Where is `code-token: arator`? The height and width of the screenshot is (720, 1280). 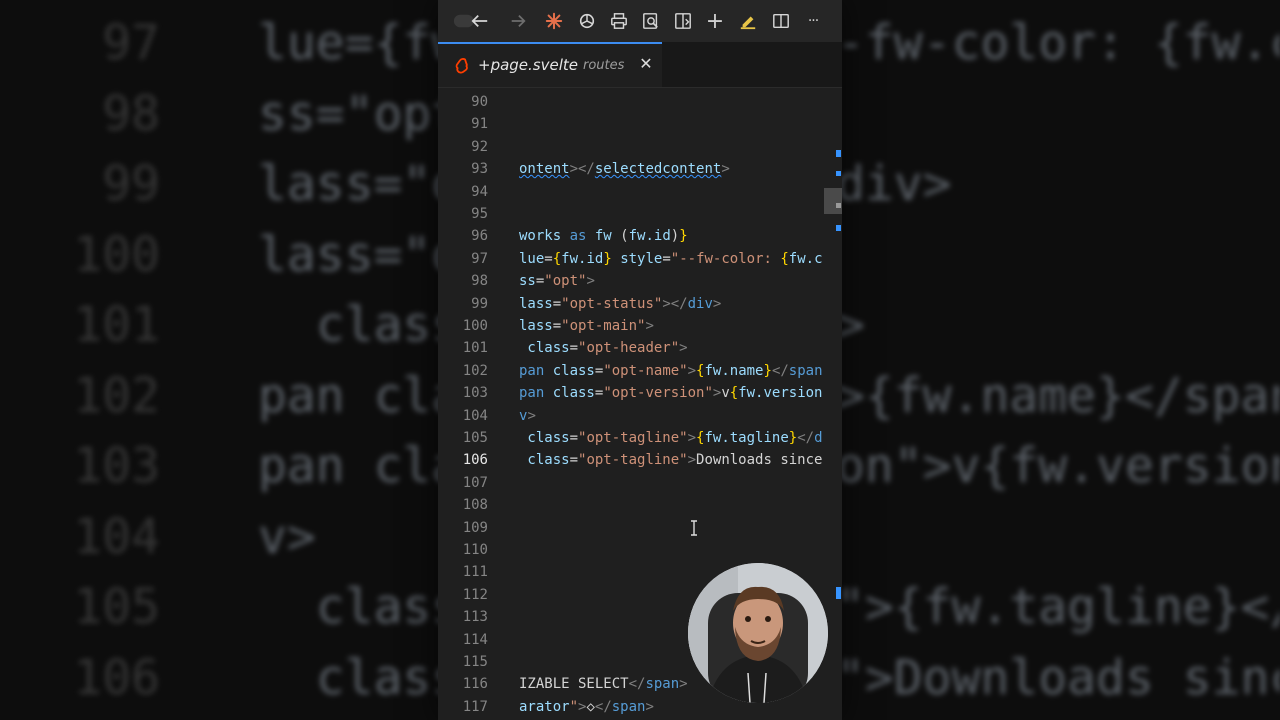 code-token: arator is located at coordinates (544, 706).